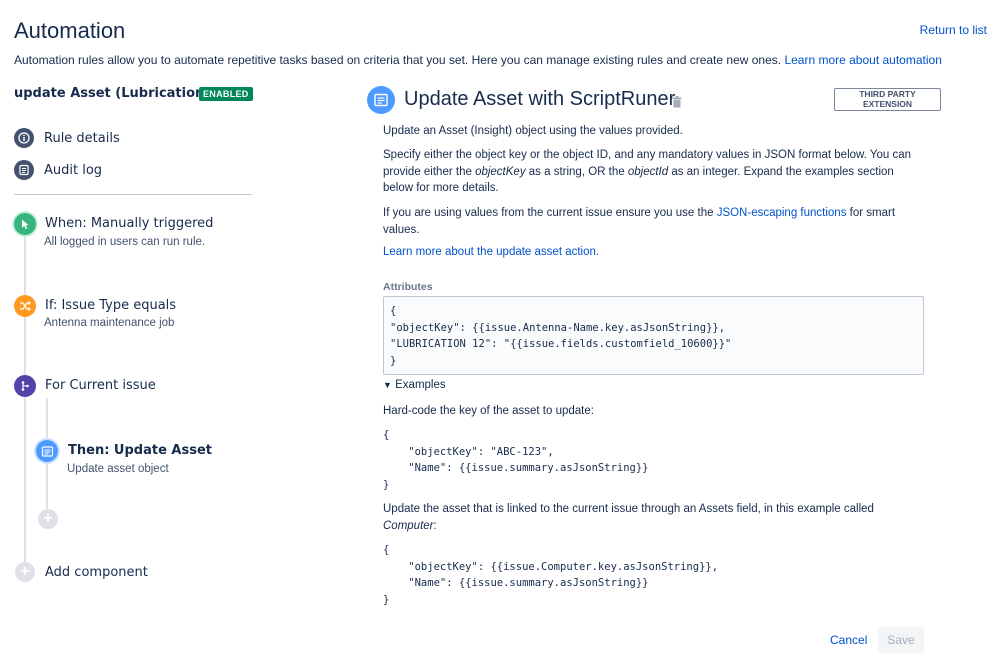 This screenshot has width=999, height=668. What do you see at coordinates (577, 172) in the screenshot?
I see `desc2-part-b: as a string, OR the` at bounding box center [577, 172].